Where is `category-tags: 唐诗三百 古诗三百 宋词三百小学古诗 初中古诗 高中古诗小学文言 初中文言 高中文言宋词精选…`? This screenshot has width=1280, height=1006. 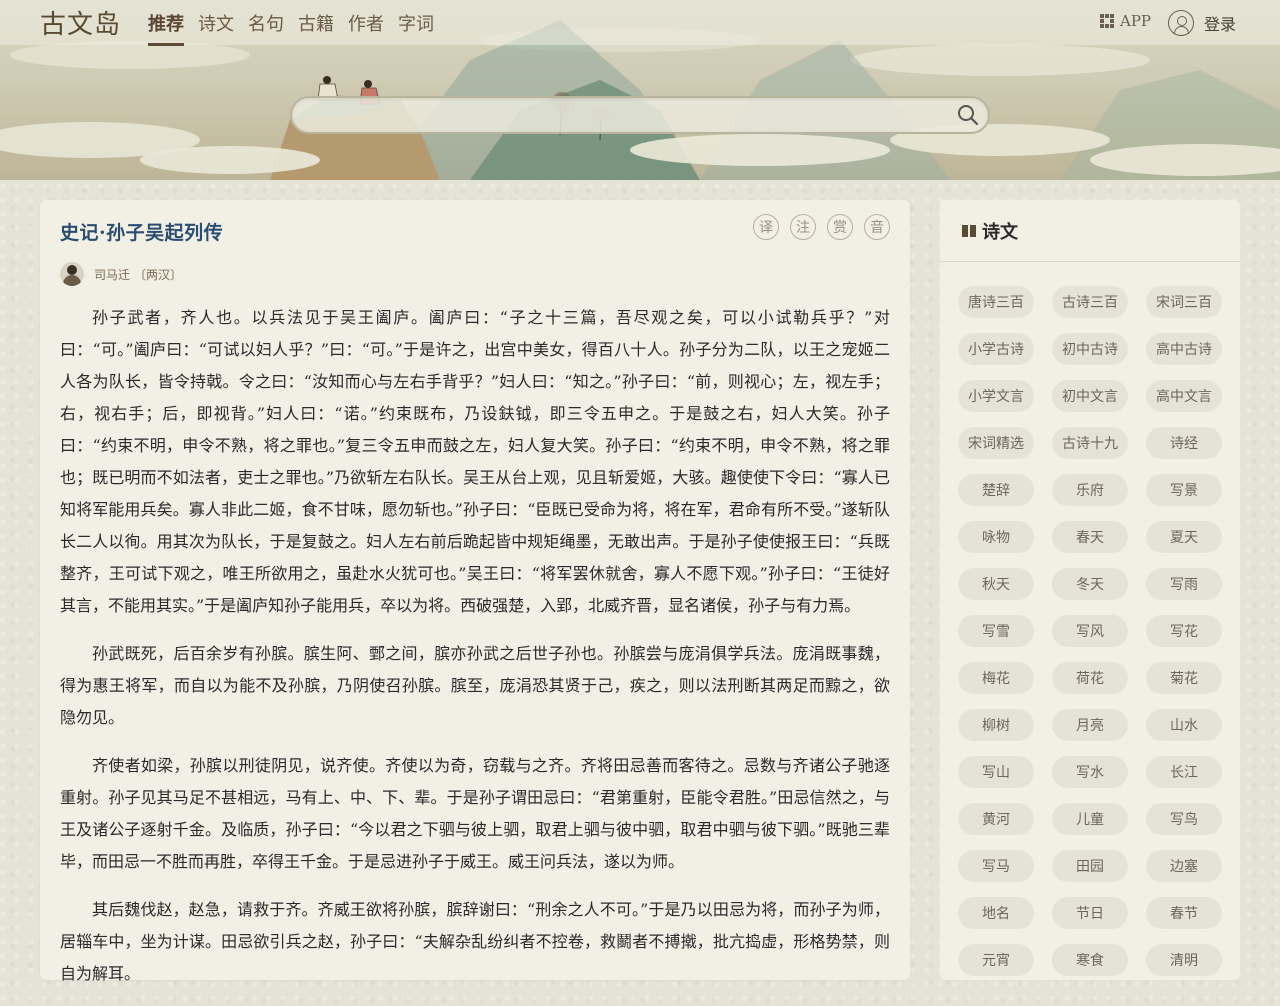 category-tags: 唐诗三百 古诗三百 宋词三百小学古诗 初中古诗 高中古诗小学文言 初中文言 高中文言宋词精选… is located at coordinates (1093, 631).